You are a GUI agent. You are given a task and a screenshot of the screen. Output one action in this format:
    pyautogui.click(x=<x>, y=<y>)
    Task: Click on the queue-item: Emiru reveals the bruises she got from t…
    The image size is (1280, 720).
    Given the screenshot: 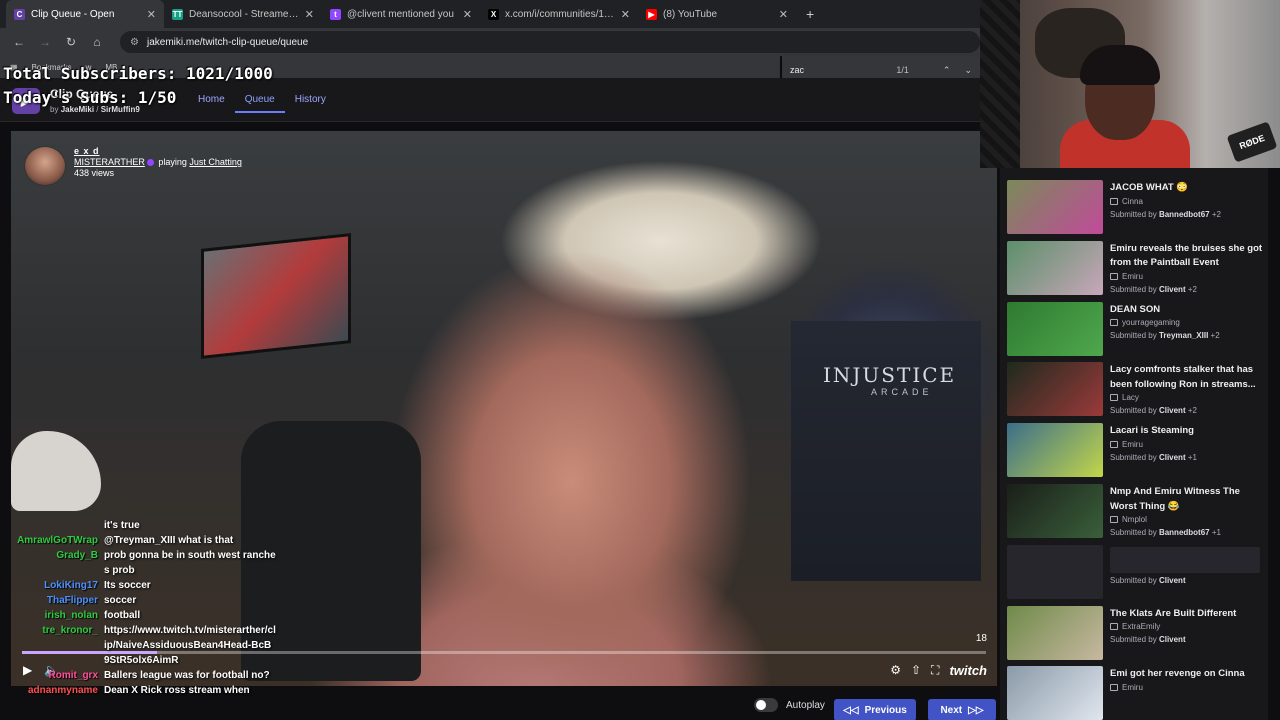 What is the action you would take?
    pyautogui.click(x=1137, y=269)
    